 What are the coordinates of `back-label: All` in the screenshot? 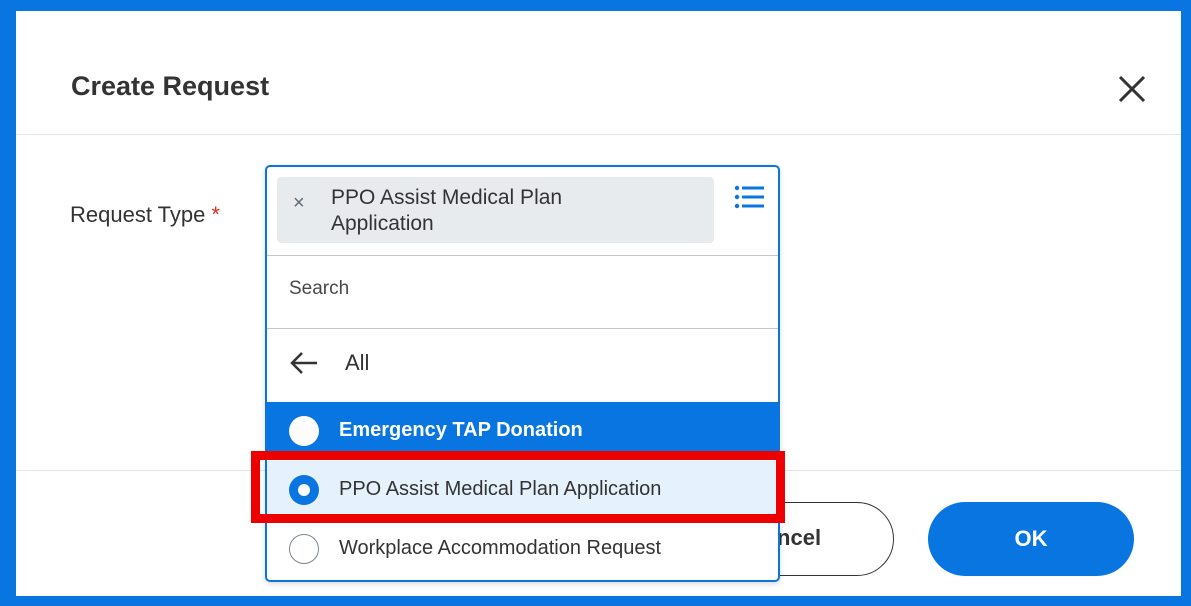 It's located at (357, 362).